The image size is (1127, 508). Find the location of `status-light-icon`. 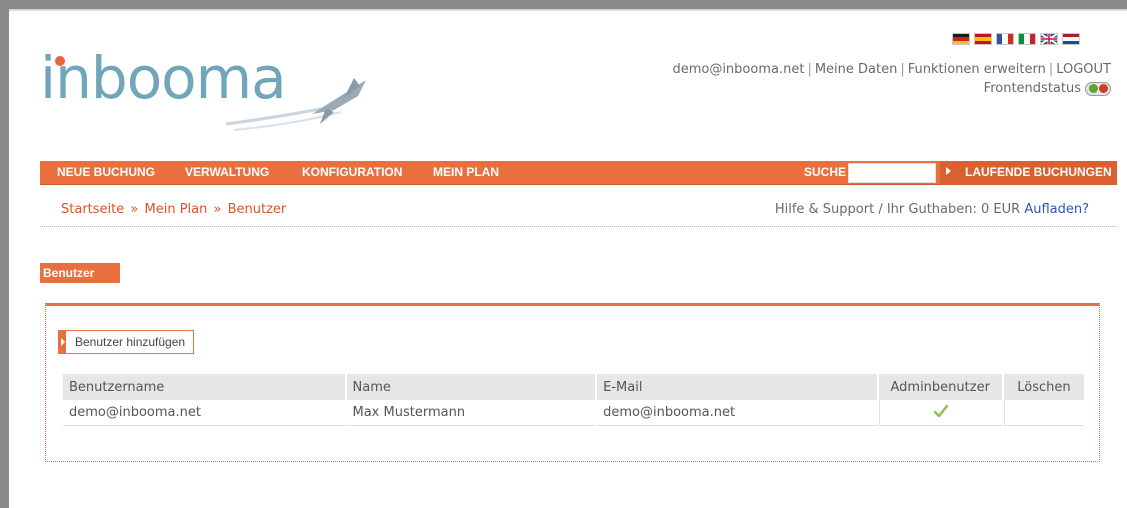

status-light-icon is located at coordinates (1098, 88).